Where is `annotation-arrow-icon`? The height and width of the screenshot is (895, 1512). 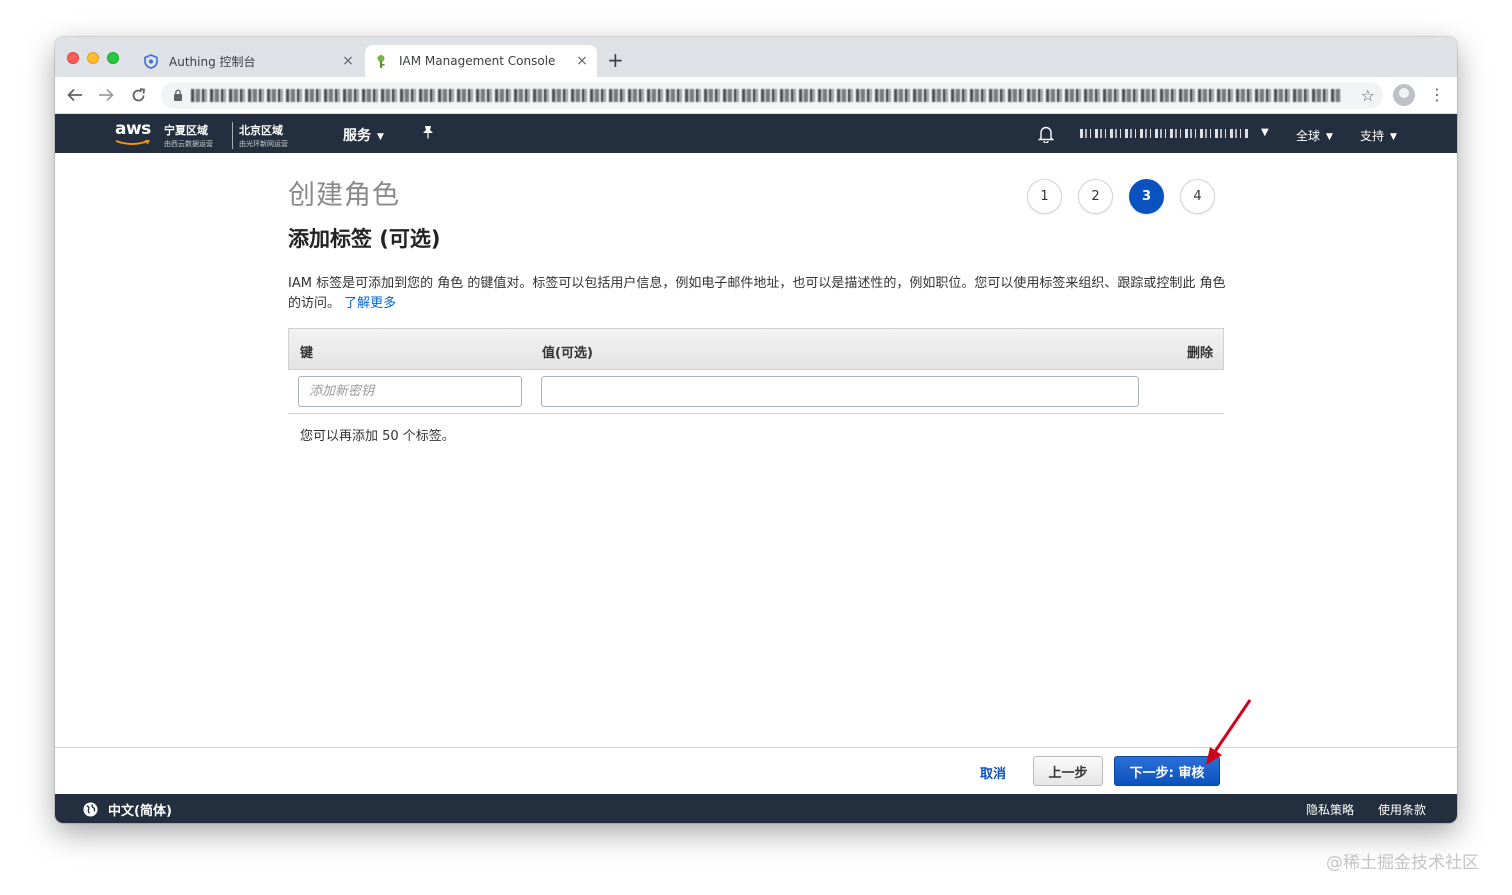
annotation-arrow-icon is located at coordinates (1229, 732).